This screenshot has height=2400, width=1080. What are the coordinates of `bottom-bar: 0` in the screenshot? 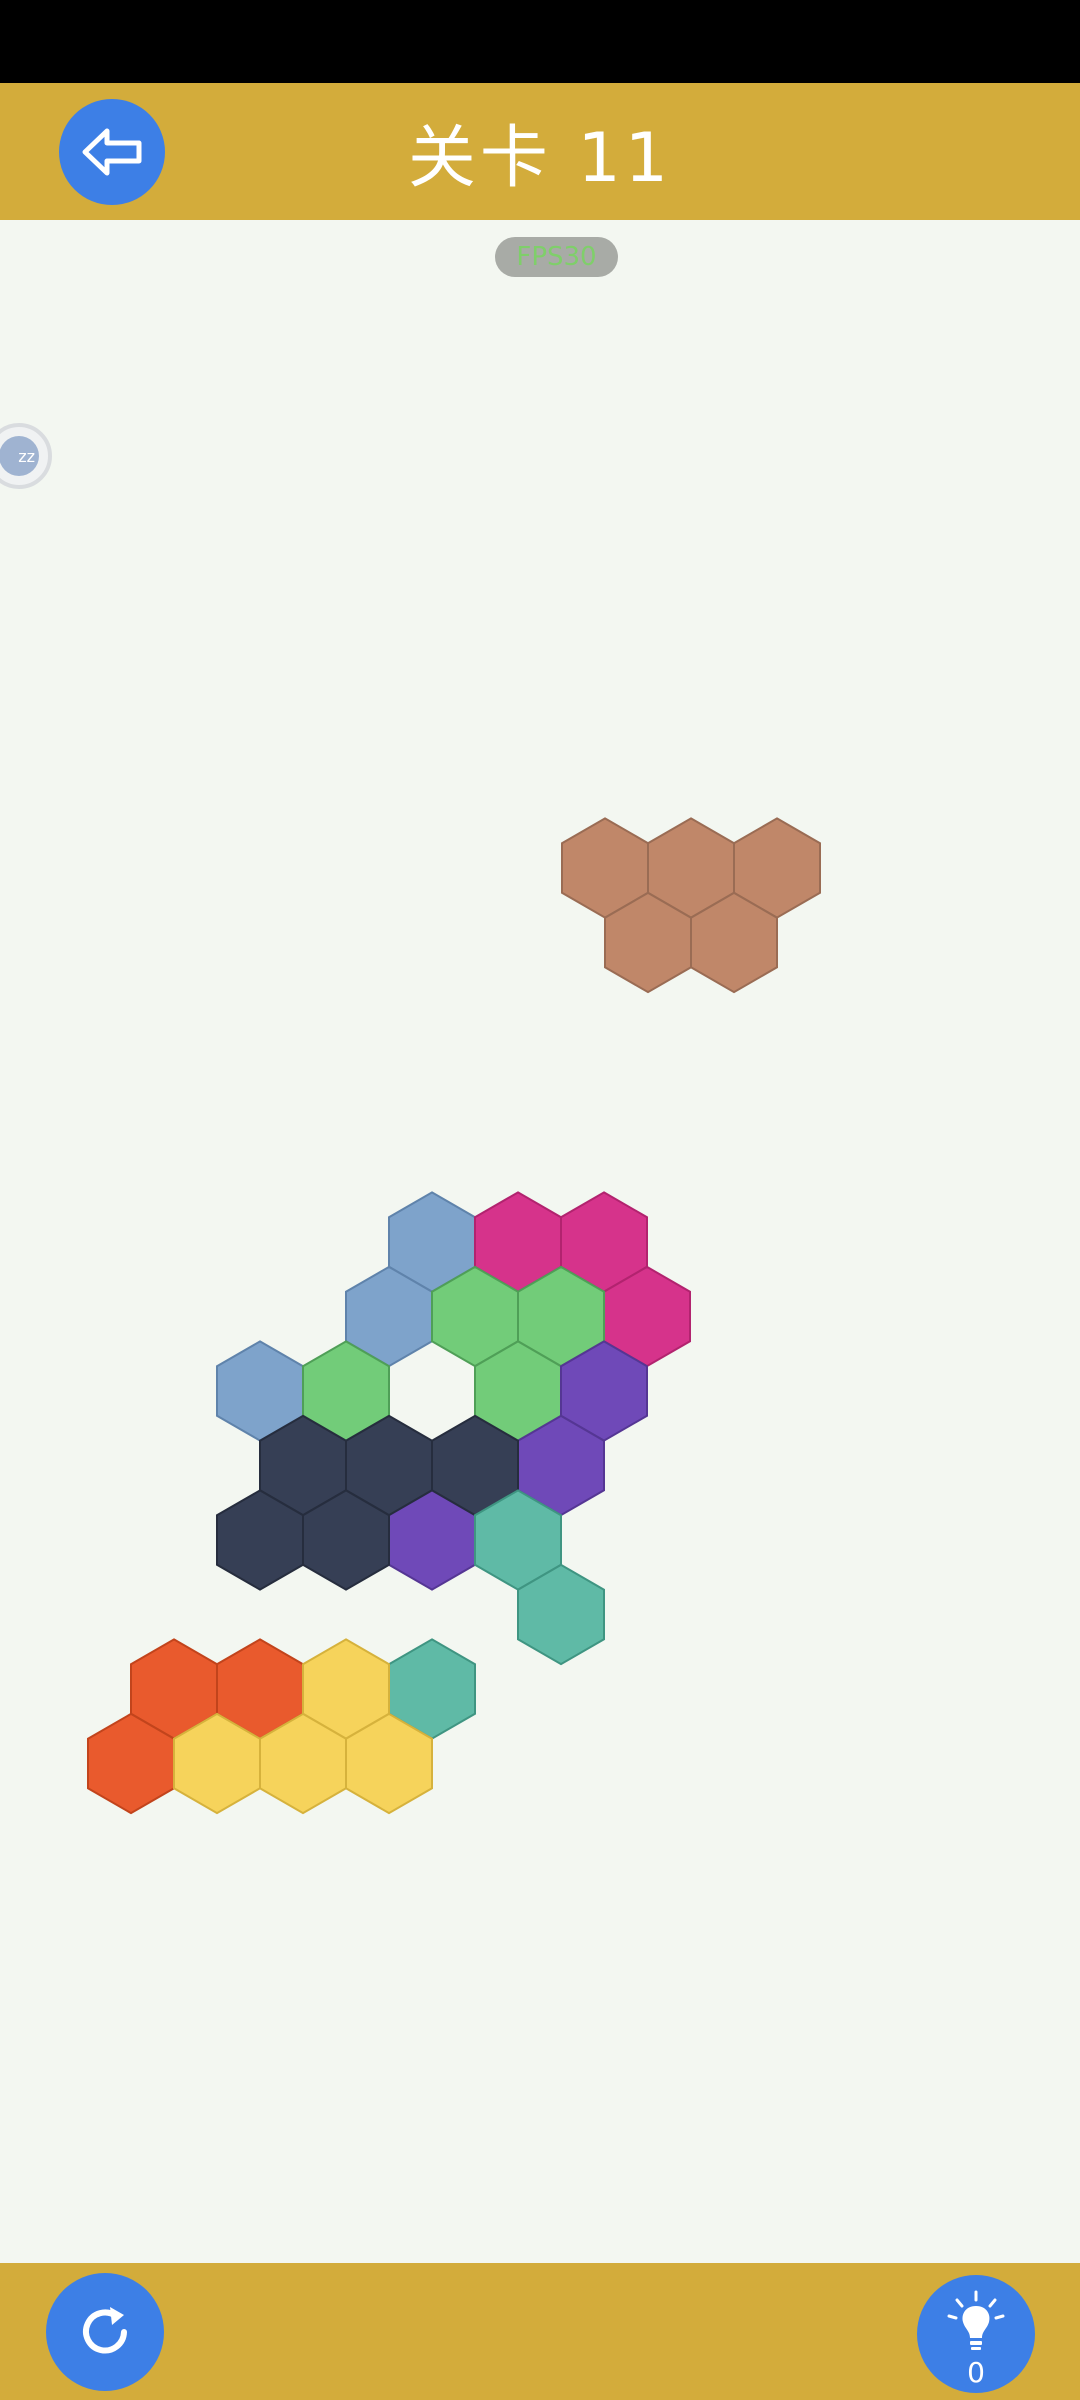 It's located at (540, 2331).